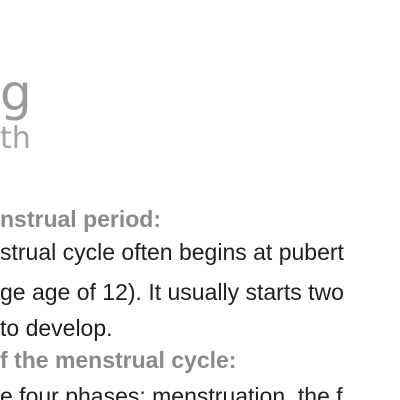 The height and width of the screenshot is (400, 400). Describe the element at coordinates (172, 252) in the screenshot. I see `paragraph-line: strual cycle often begins at pubert` at that location.